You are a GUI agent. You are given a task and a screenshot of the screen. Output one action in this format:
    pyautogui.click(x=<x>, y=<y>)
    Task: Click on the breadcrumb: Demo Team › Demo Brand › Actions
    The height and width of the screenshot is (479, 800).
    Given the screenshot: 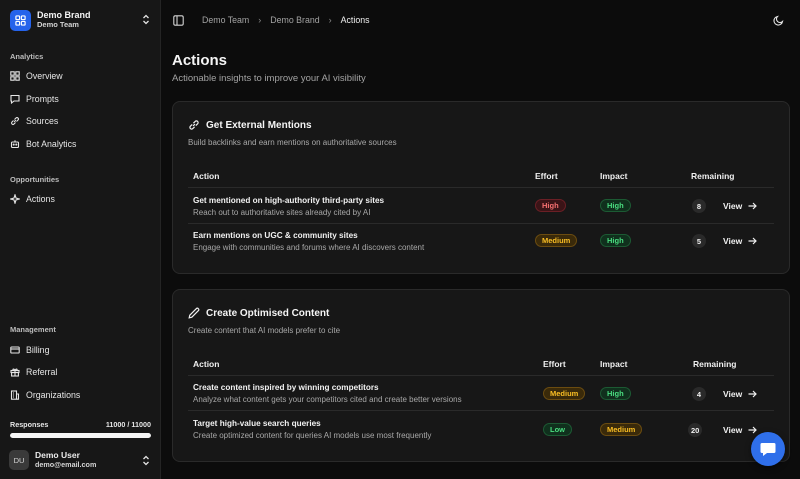 What is the action you would take?
    pyautogui.click(x=286, y=20)
    